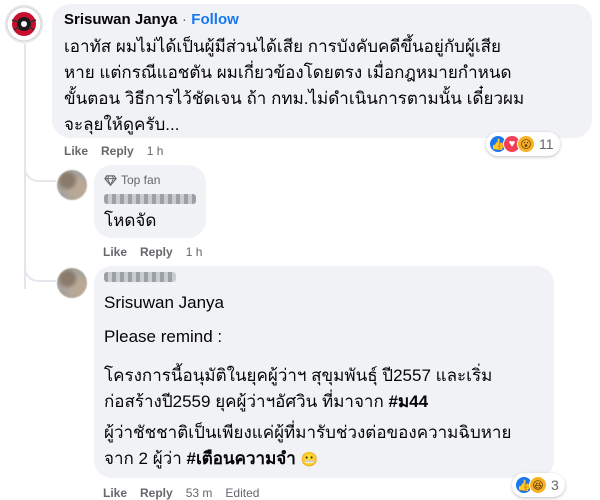 The image size is (600, 500). I want to click on reply-text: โหดจัด, so click(130, 220).